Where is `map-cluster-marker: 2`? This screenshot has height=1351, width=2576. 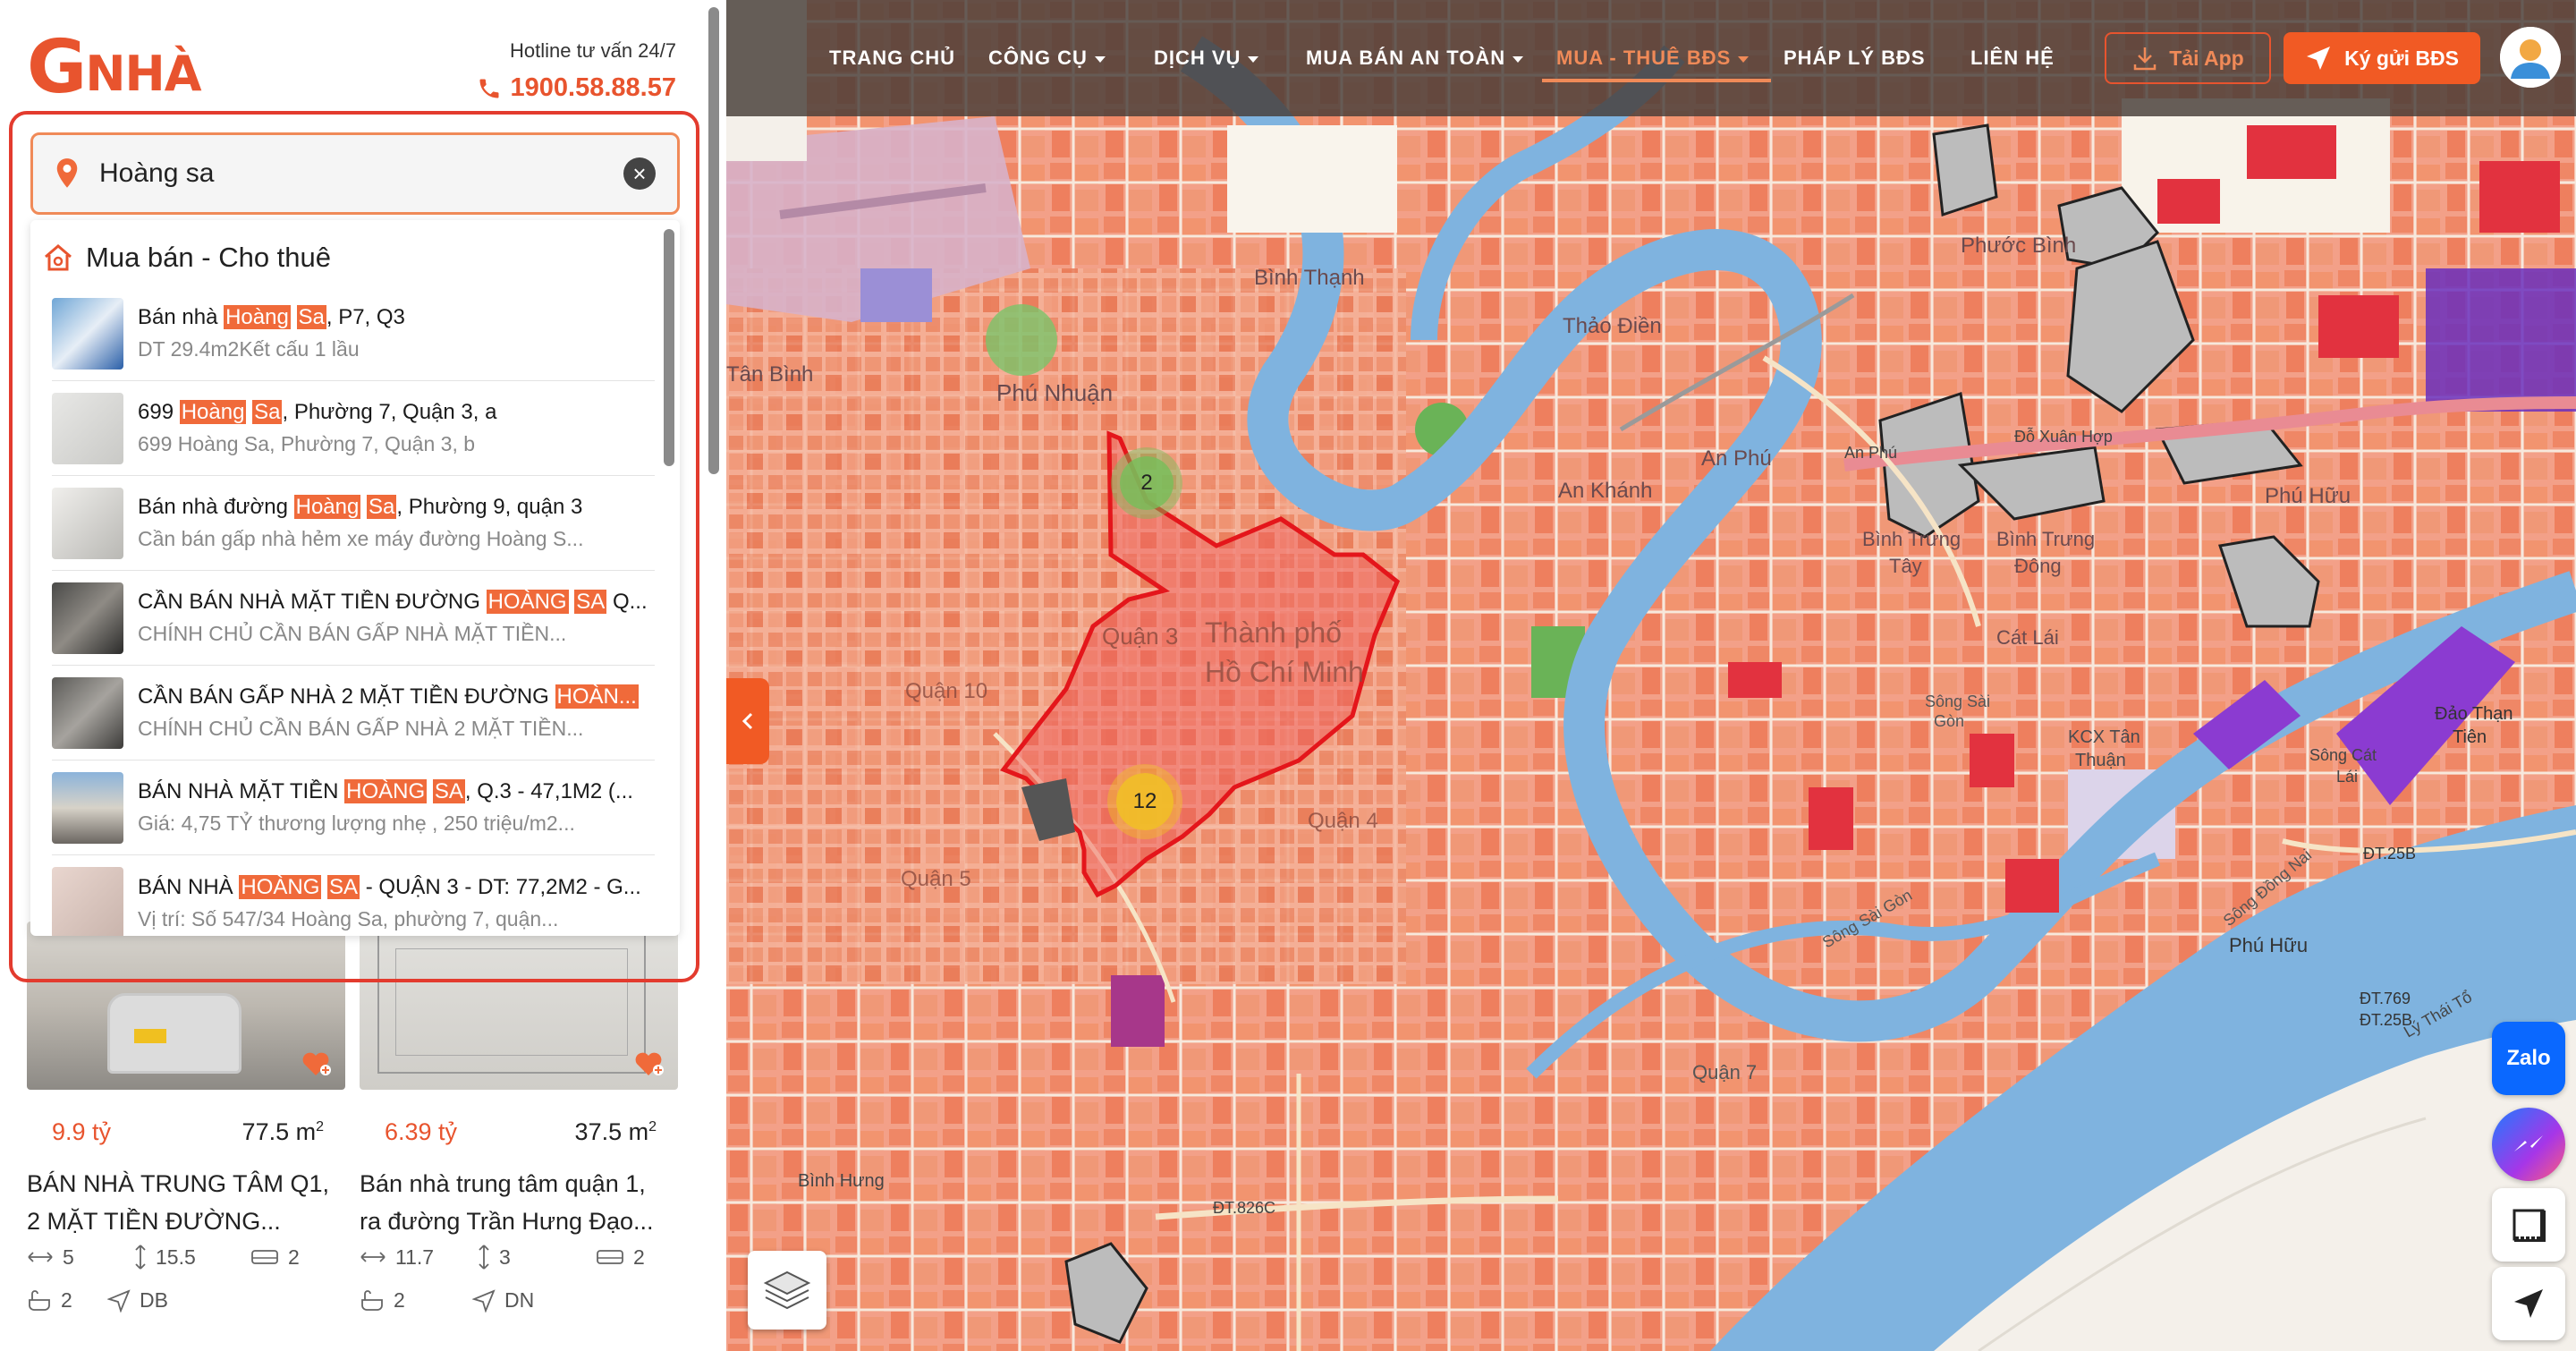
map-cluster-marker: 2 is located at coordinates (1147, 483).